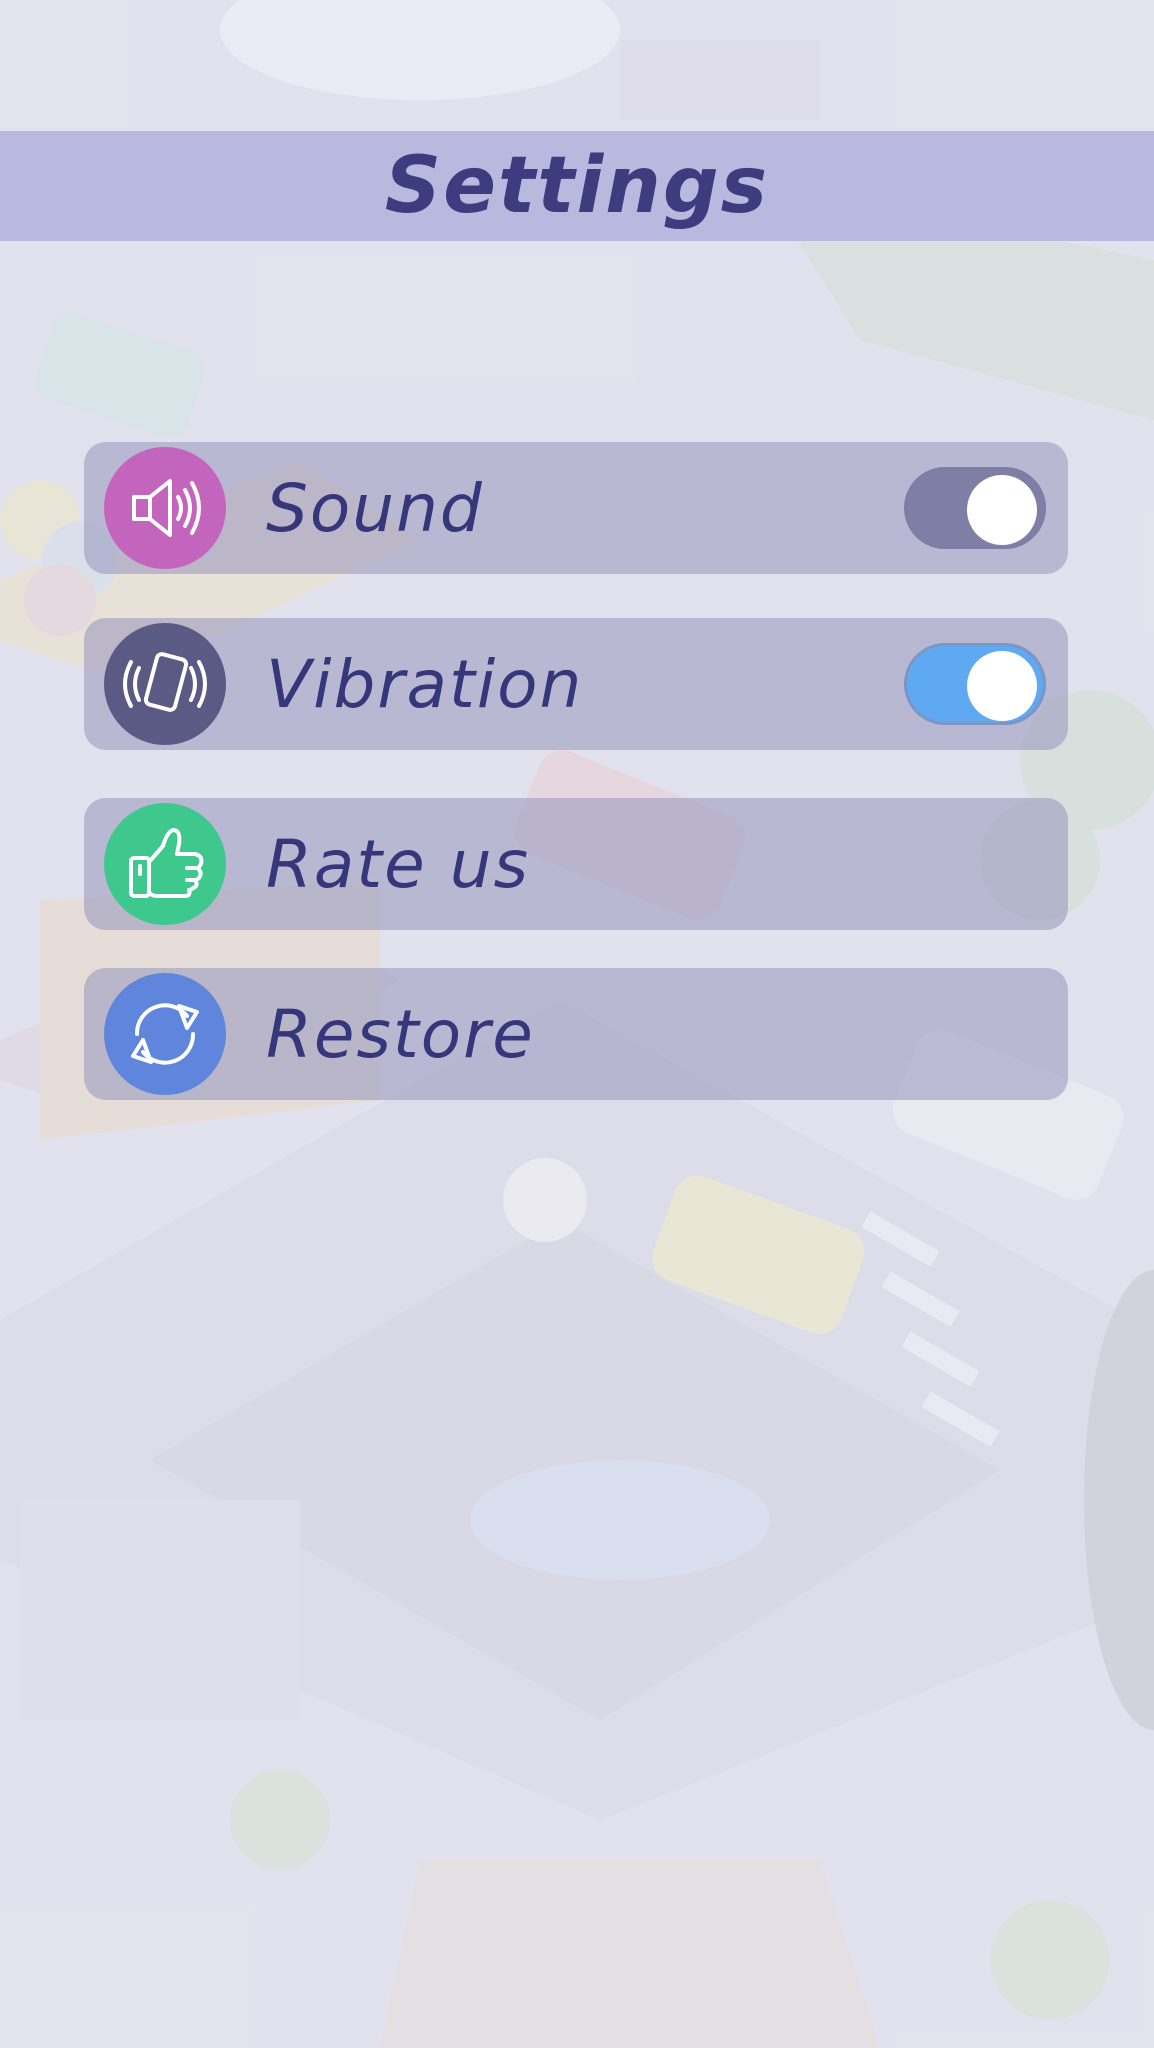  What do you see at coordinates (165, 508) in the screenshot?
I see `speaker-icon` at bounding box center [165, 508].